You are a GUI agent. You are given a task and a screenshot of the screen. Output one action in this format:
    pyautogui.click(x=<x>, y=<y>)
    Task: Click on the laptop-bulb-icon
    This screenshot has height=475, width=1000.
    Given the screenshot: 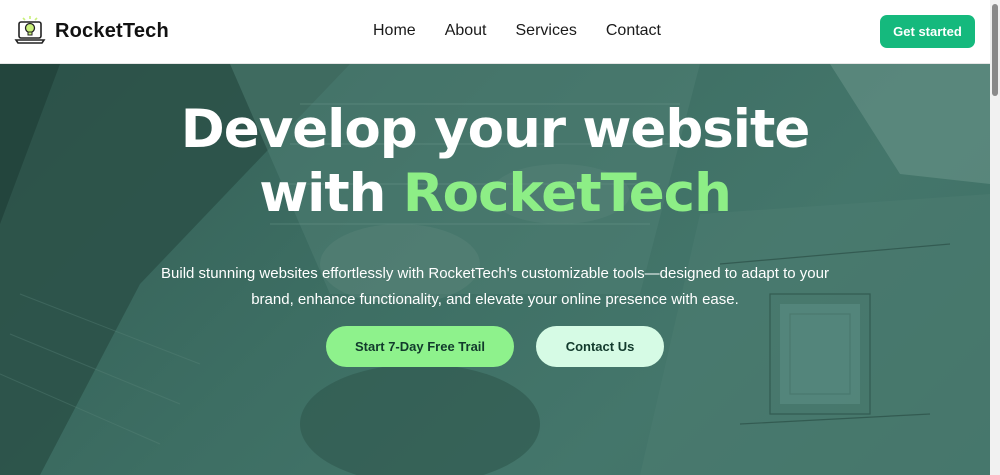 What is the action you would take?
    pyautogui.click(x=30, y=30)
    